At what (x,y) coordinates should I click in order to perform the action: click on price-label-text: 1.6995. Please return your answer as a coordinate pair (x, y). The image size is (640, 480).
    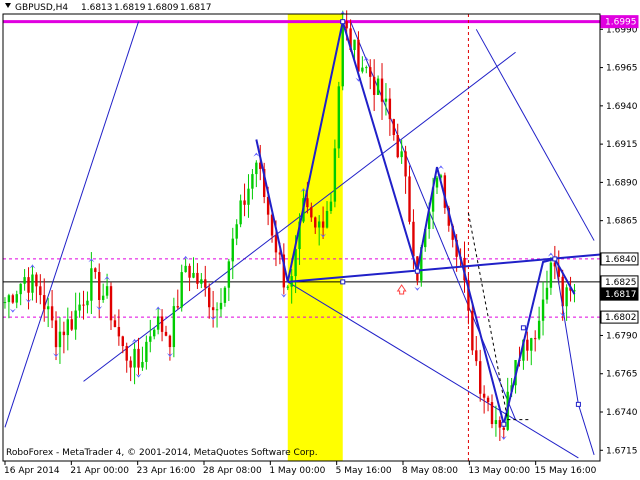
    Looking at the image, I should click on (621, 23).